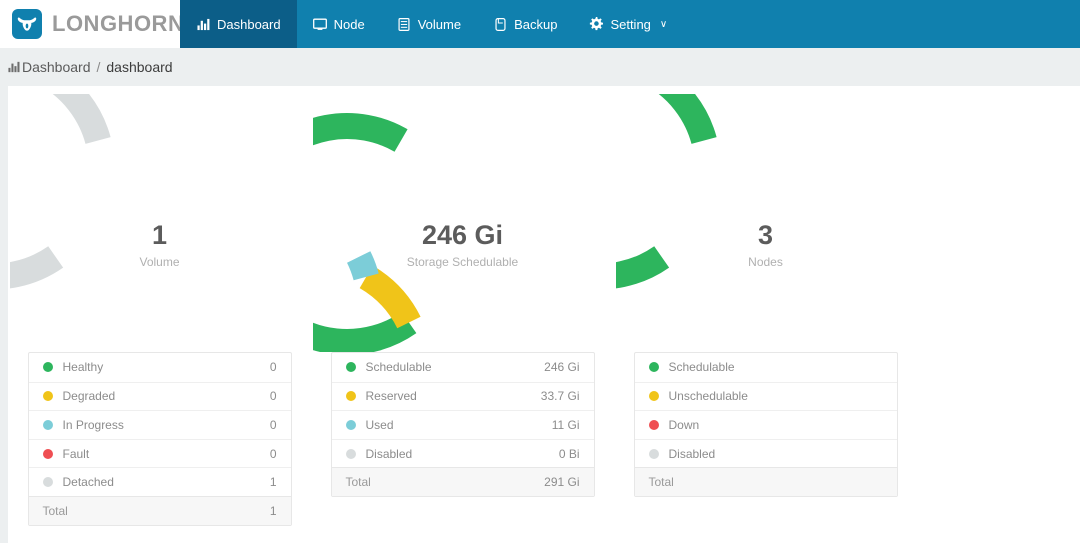  What do you see at coordinates (565, 424) in the screenshot?
I see `legend-value: 11 Gi` at bounding box center [565, 424].